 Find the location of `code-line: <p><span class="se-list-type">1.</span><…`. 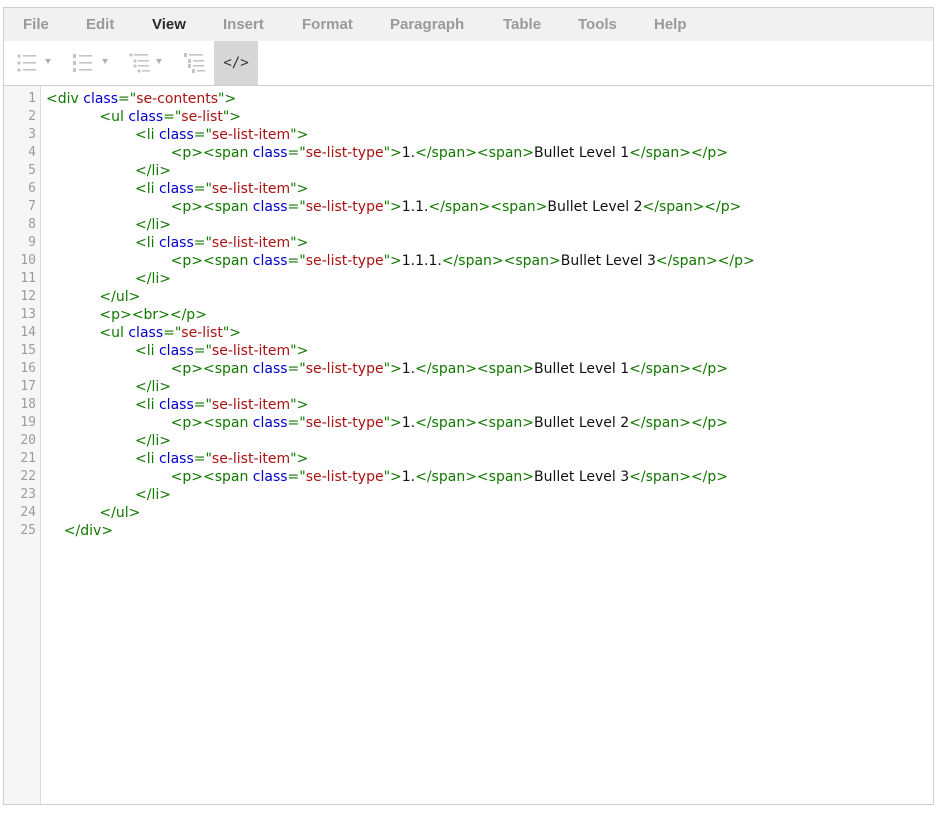

code-line: <p><span class="se-list-type">1.</span><… is located at coordinates (387, 423).